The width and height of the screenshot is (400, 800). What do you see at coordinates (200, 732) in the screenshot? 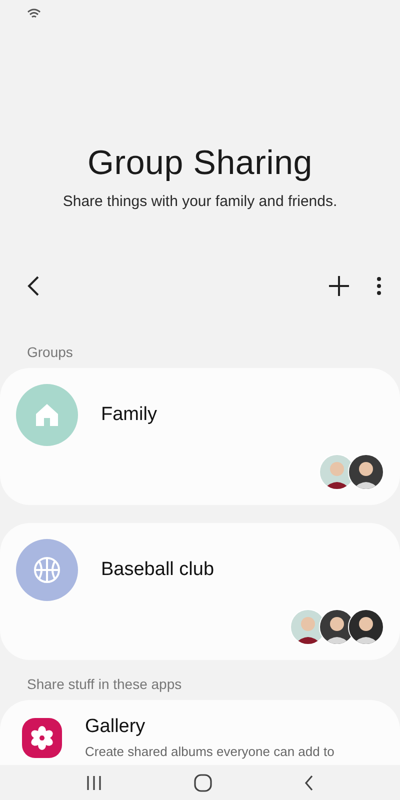
I see `app-card: Gallery Create shared albums everyone can add to` at bounding box center [200, 732].